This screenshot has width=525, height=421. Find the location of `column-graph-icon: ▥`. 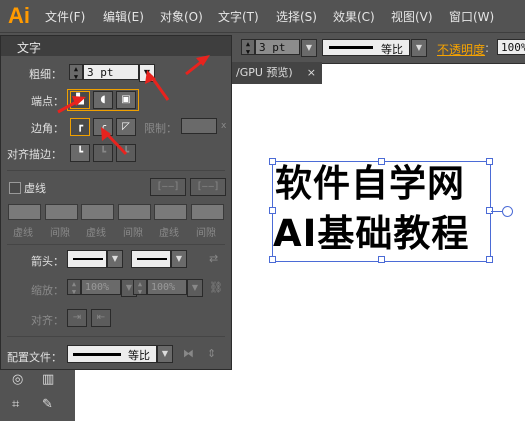

column-graph-icon: ▥ is located at coordinates (48, 379).